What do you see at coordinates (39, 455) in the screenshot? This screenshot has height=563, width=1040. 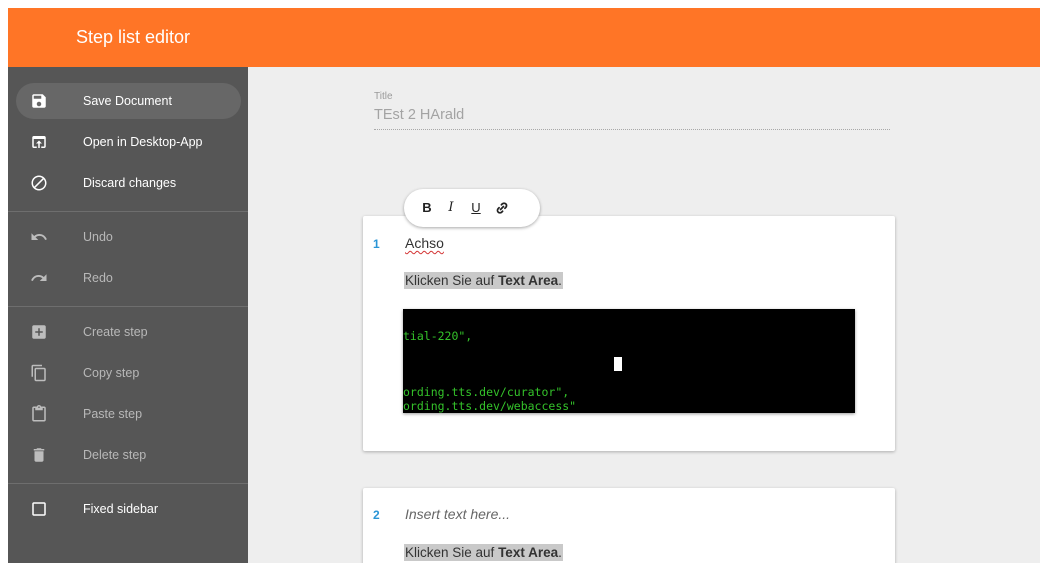 I see `trash-icon` at bounding box center [39, 455].